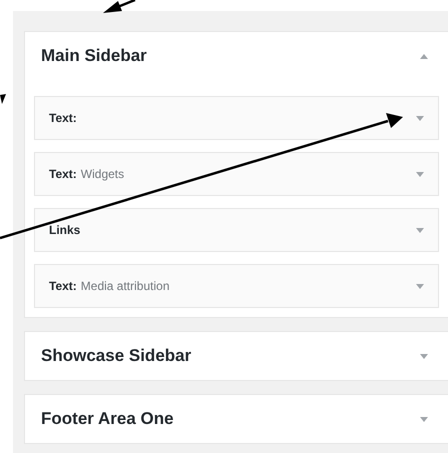 The height and width of the screenshot is (453, 448). What do you see at coordinates (236, 118) in the screenshot?
I see `widget-header: Text:` at bounding box center [236, 118].